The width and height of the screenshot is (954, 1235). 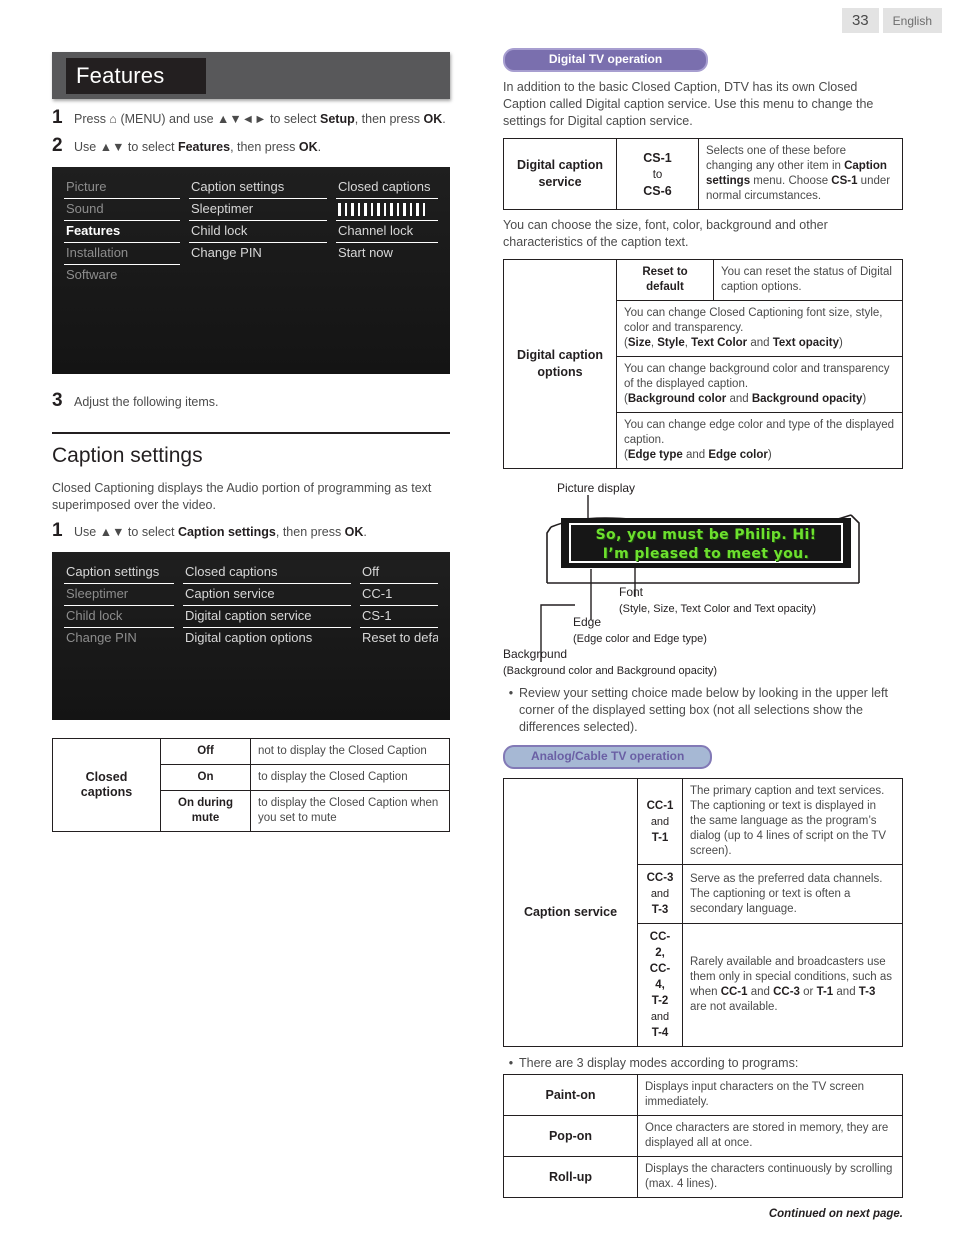 I want to click on osd2-item-caption-service: Caption service, so click(x=267, y=595).